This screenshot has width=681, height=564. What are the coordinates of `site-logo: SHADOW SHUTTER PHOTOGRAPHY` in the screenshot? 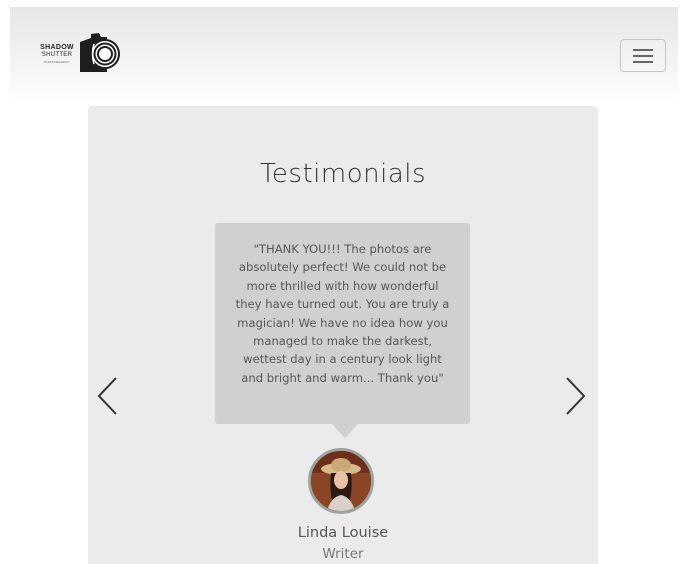 It's located at (81, 55).